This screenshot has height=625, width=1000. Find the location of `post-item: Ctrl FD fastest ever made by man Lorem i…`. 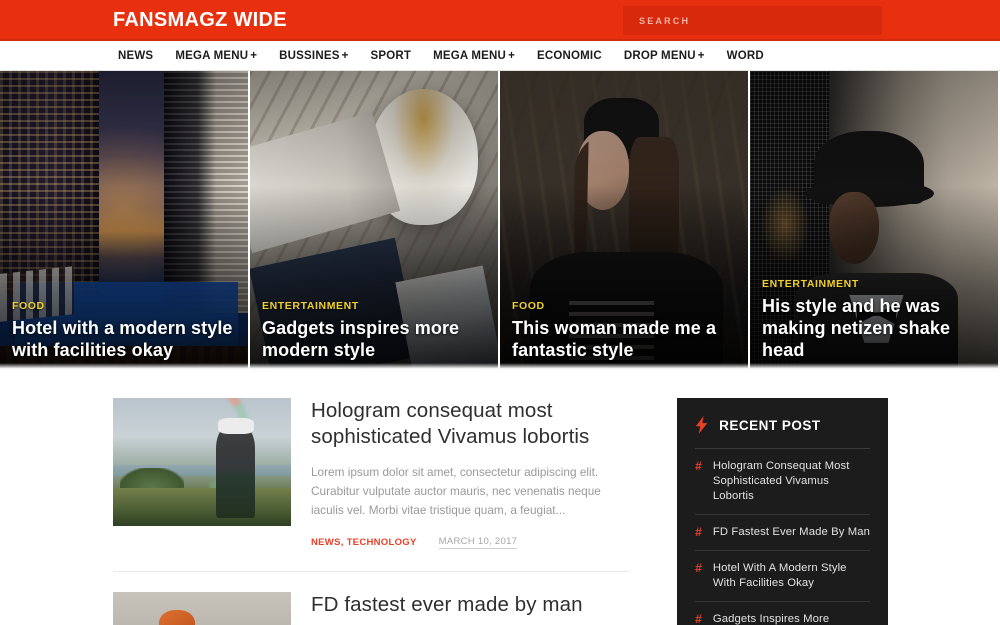

post-item: Ctrl FD fastest ever made by man Lorem i… is located at coordinates (371, 608).